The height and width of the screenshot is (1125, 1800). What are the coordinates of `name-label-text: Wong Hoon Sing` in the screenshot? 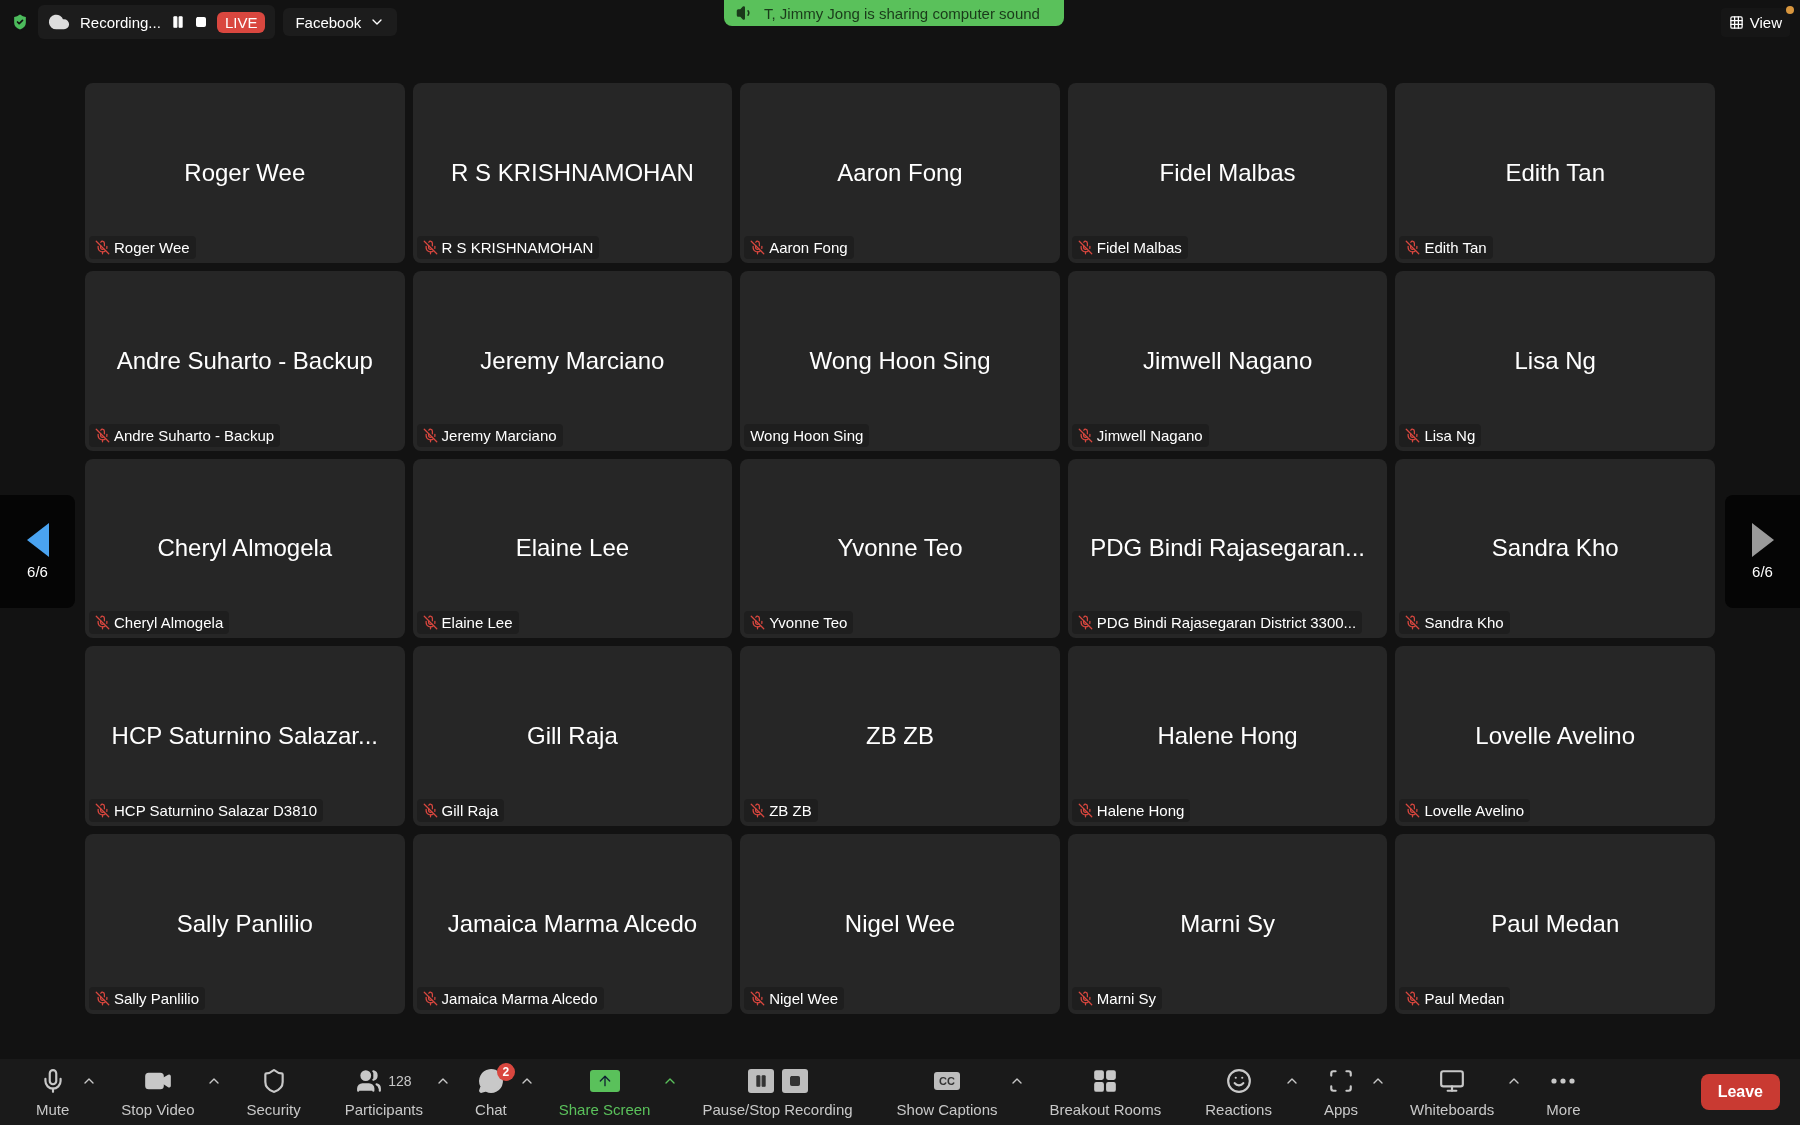 It's located at (807, 435).